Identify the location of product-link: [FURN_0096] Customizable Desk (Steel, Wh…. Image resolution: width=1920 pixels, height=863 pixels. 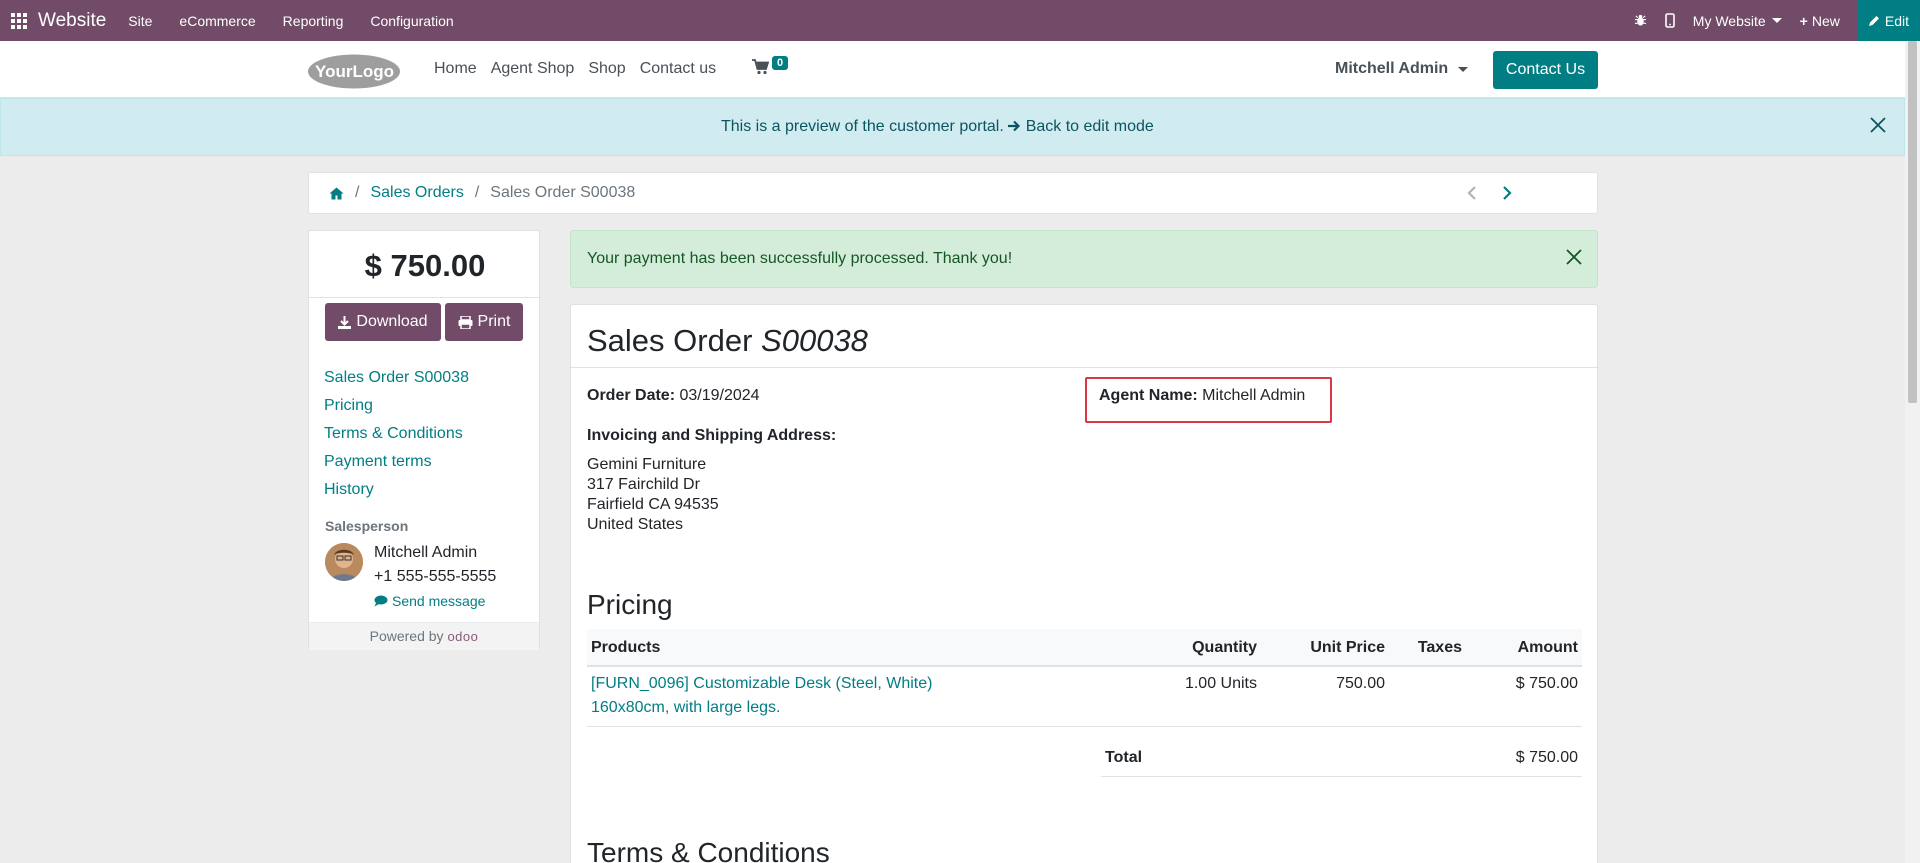
(761, 684).